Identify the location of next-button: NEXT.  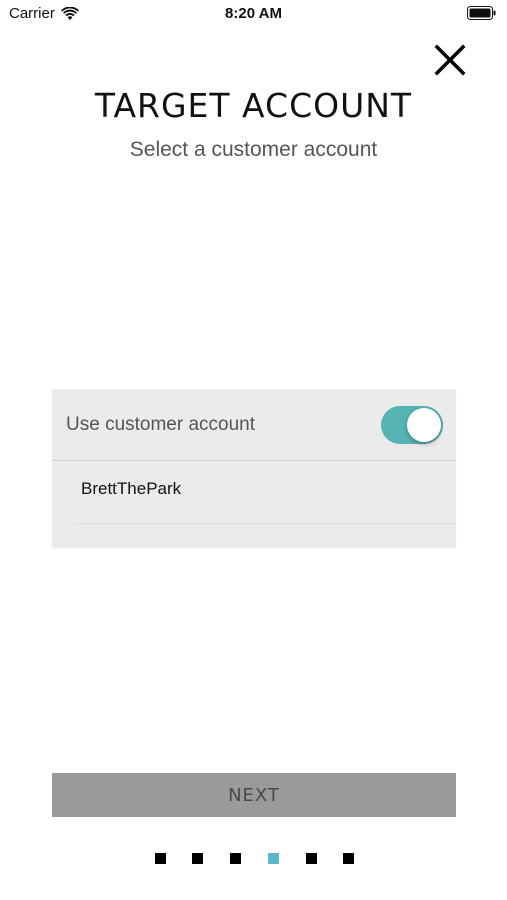
(254, 795).